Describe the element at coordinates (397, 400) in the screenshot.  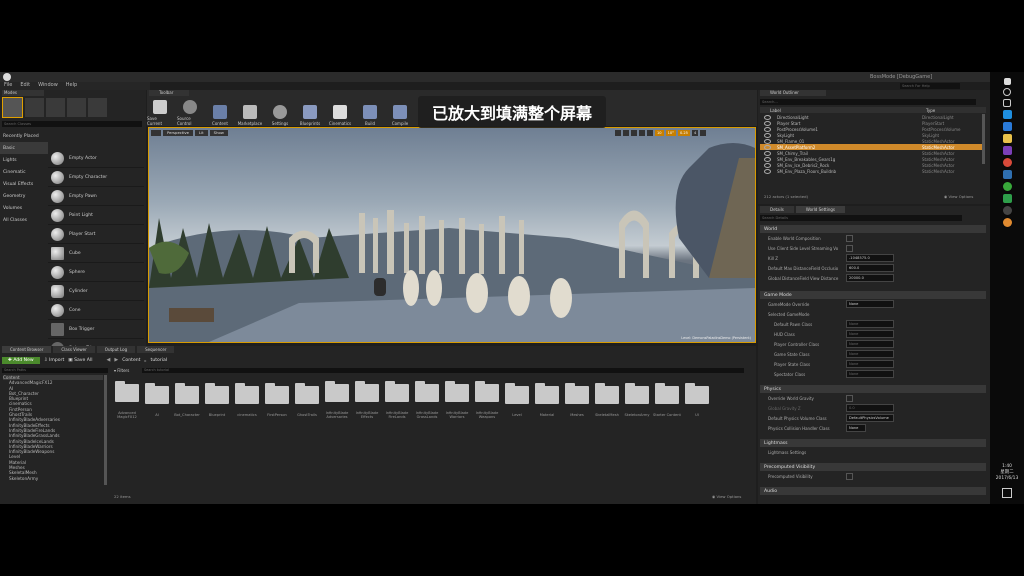
I see `folder-item: InfinityBlade FireLands` at that location.